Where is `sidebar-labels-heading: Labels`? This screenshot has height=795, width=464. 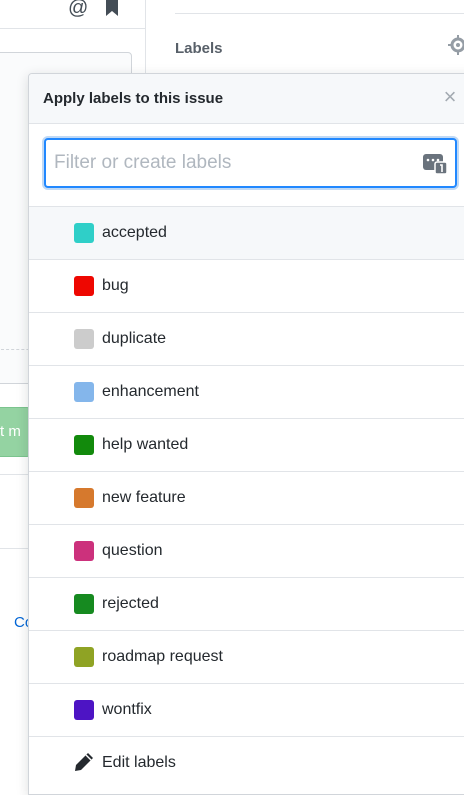 sidebar-labels-heading: Labels is located at coordinates (199, 48).